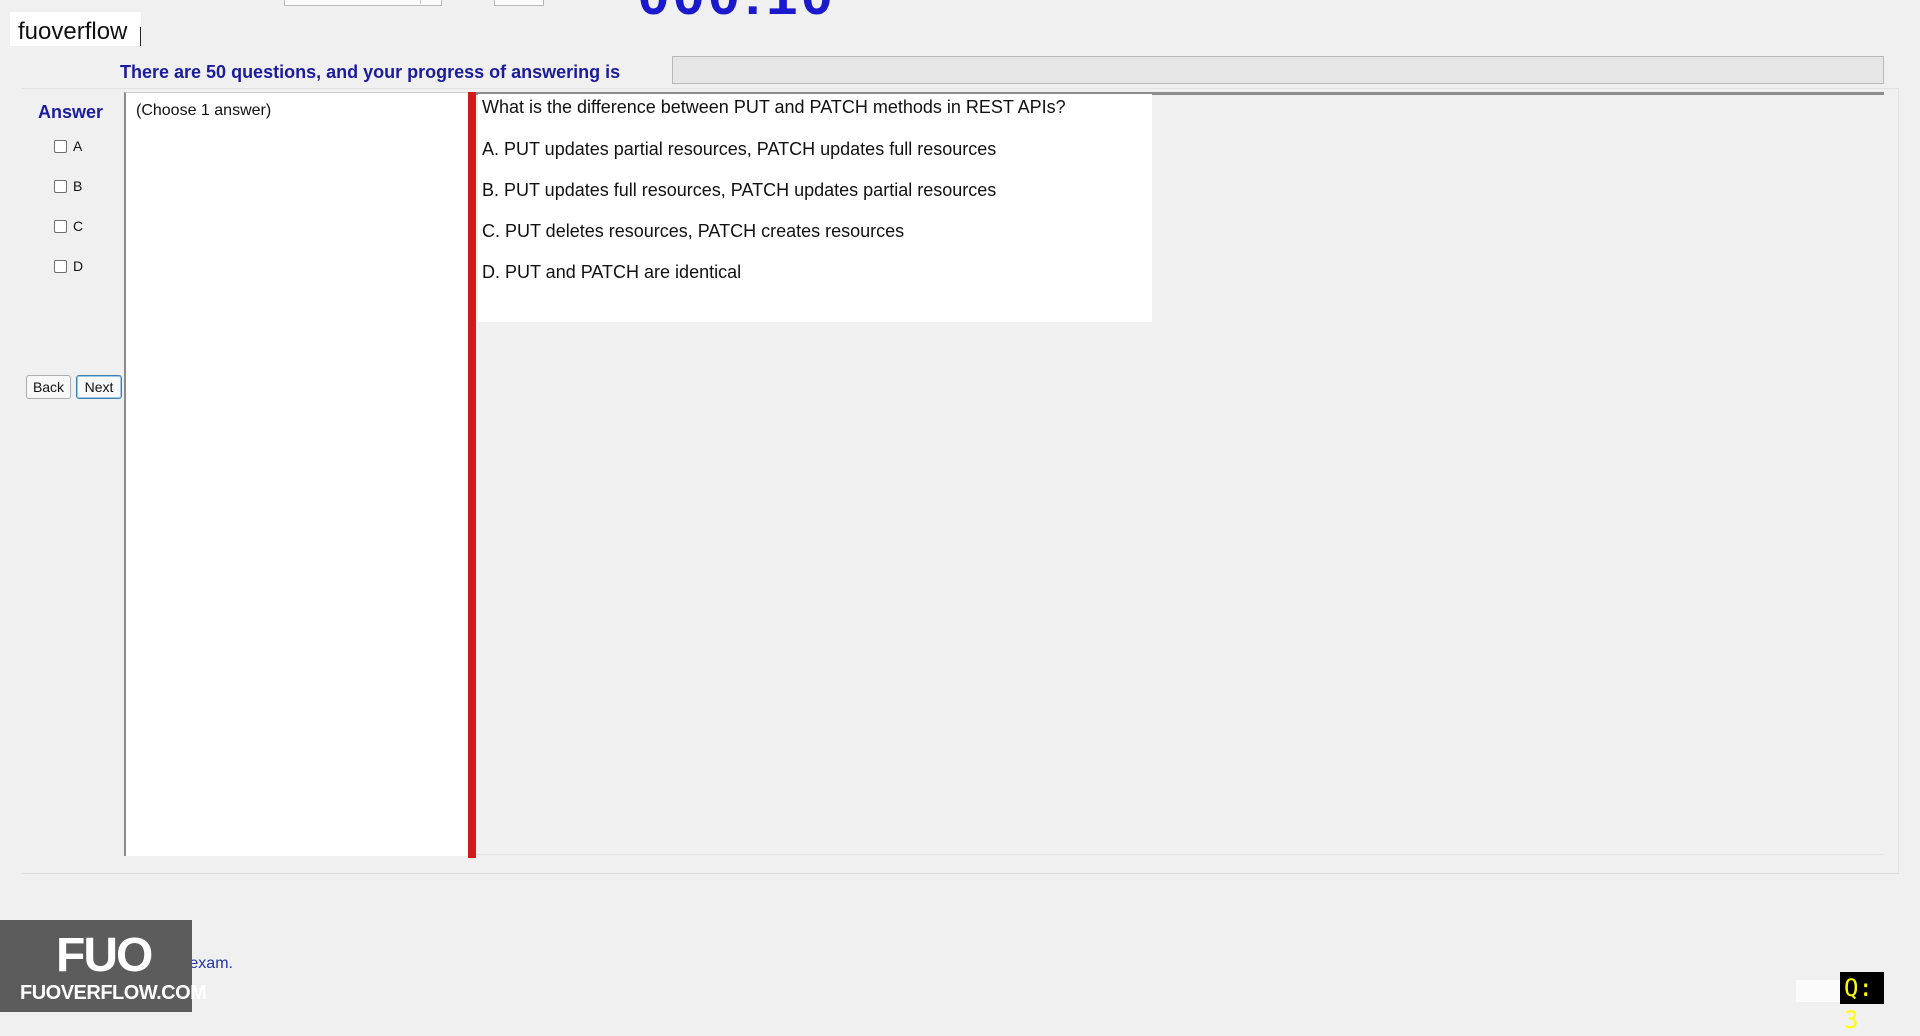  I want to click on answer-option-c: C, so click(68, 226).